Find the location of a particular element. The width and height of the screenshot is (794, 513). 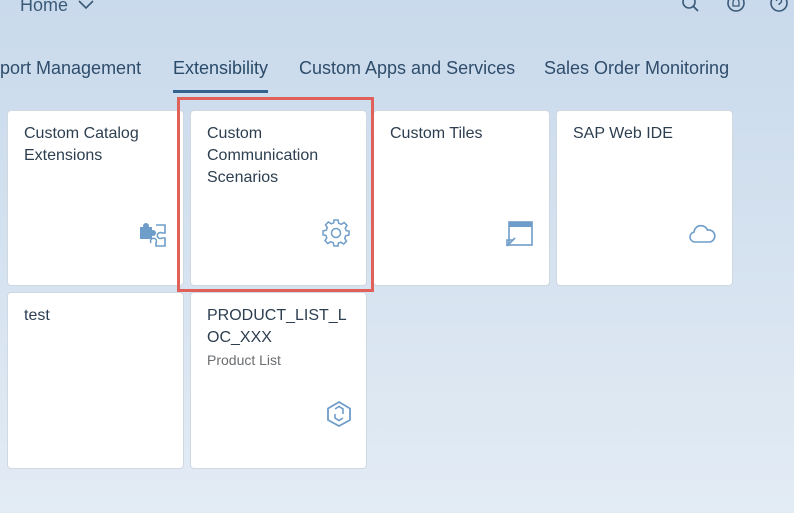

help-icon is located at coordinates (779, 8).